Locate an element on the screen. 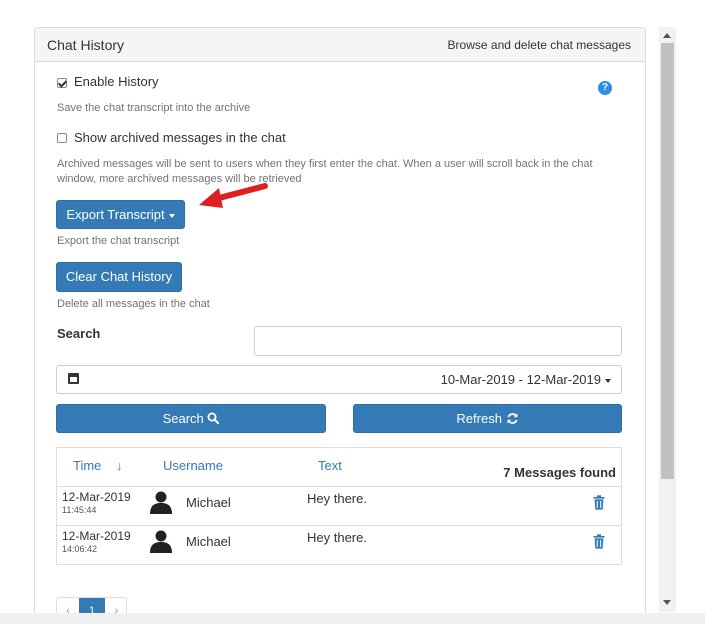 The height and width of the screenshot is (624, 705). panel-subtitle: Browse and delete chat messages is located at coordinates (539, 45).